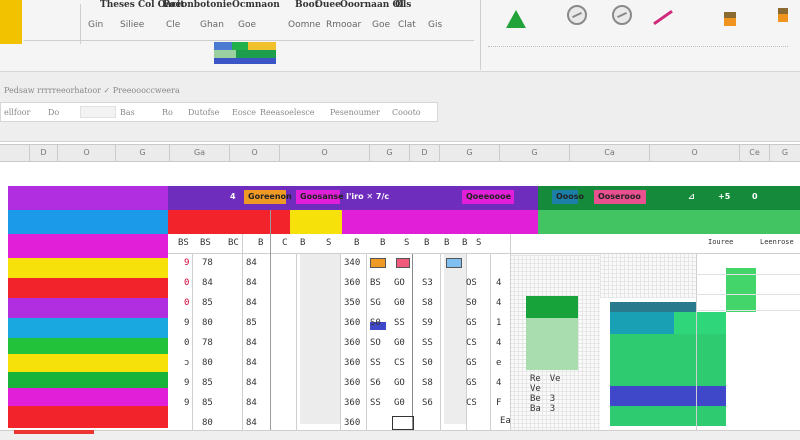 Image resolution: width=800 pixels, height=440 pixels. Describe the element at coordinates (535, 399) in the screenshot. I see `cell: Be` at that location.